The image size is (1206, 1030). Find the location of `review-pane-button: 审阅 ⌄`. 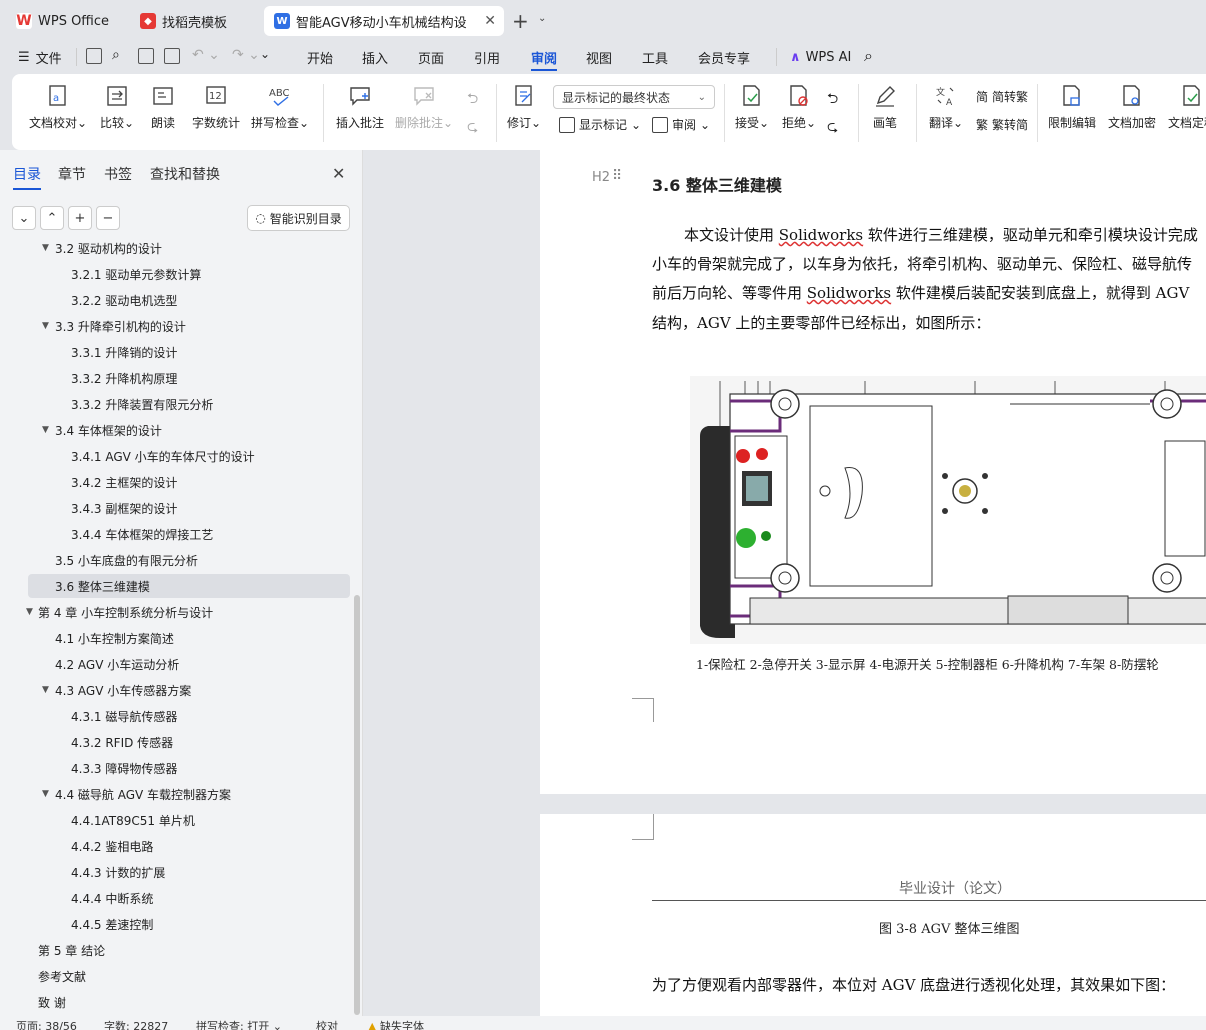

review-pane-button: 审阅 ⌄ is located at coordinates (681, 124).